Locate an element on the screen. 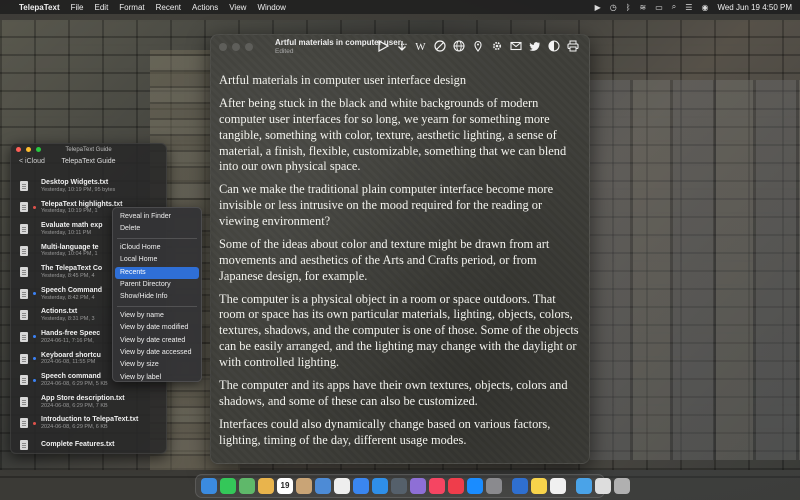 The image size is (800, 500). menu-app-name: TelepaText is located at coordinates (39, 7).